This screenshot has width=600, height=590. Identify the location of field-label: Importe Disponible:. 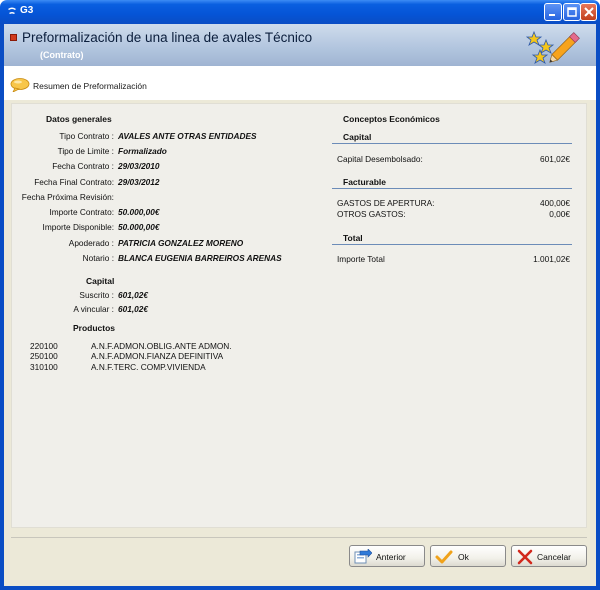
(78, 227).